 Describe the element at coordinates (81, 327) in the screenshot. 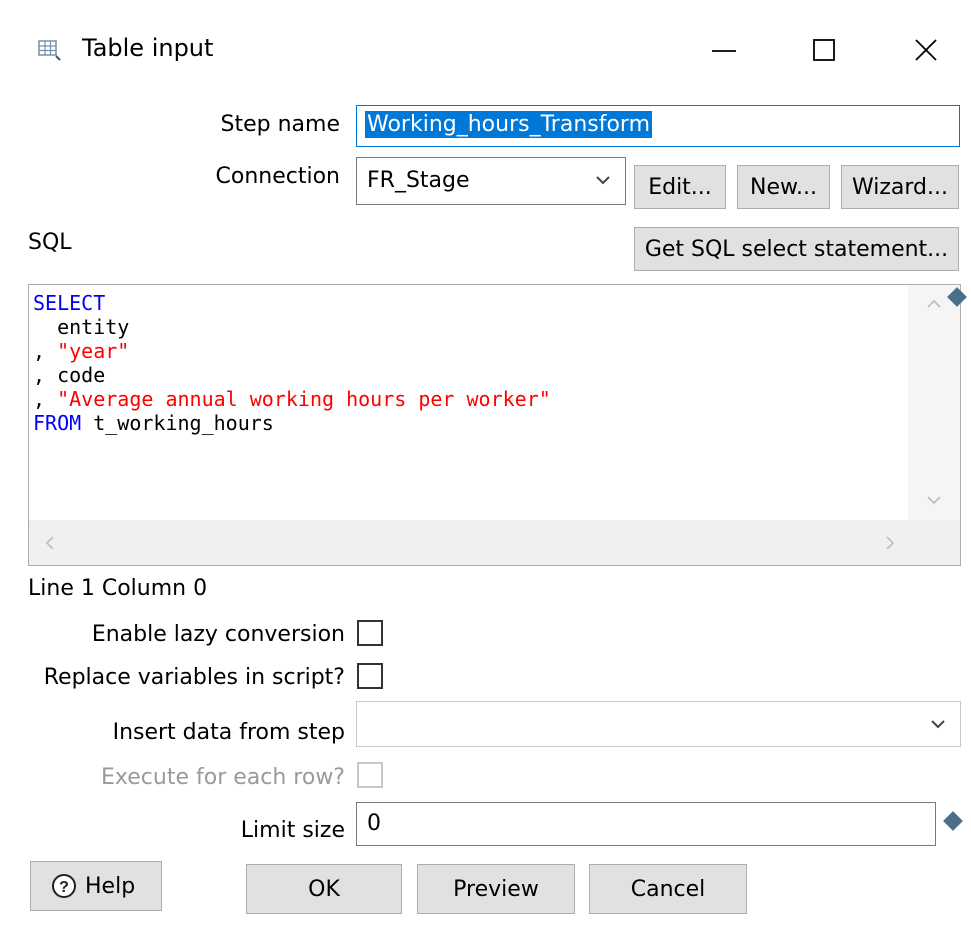

I see `sql-line-2: entity` at that location.